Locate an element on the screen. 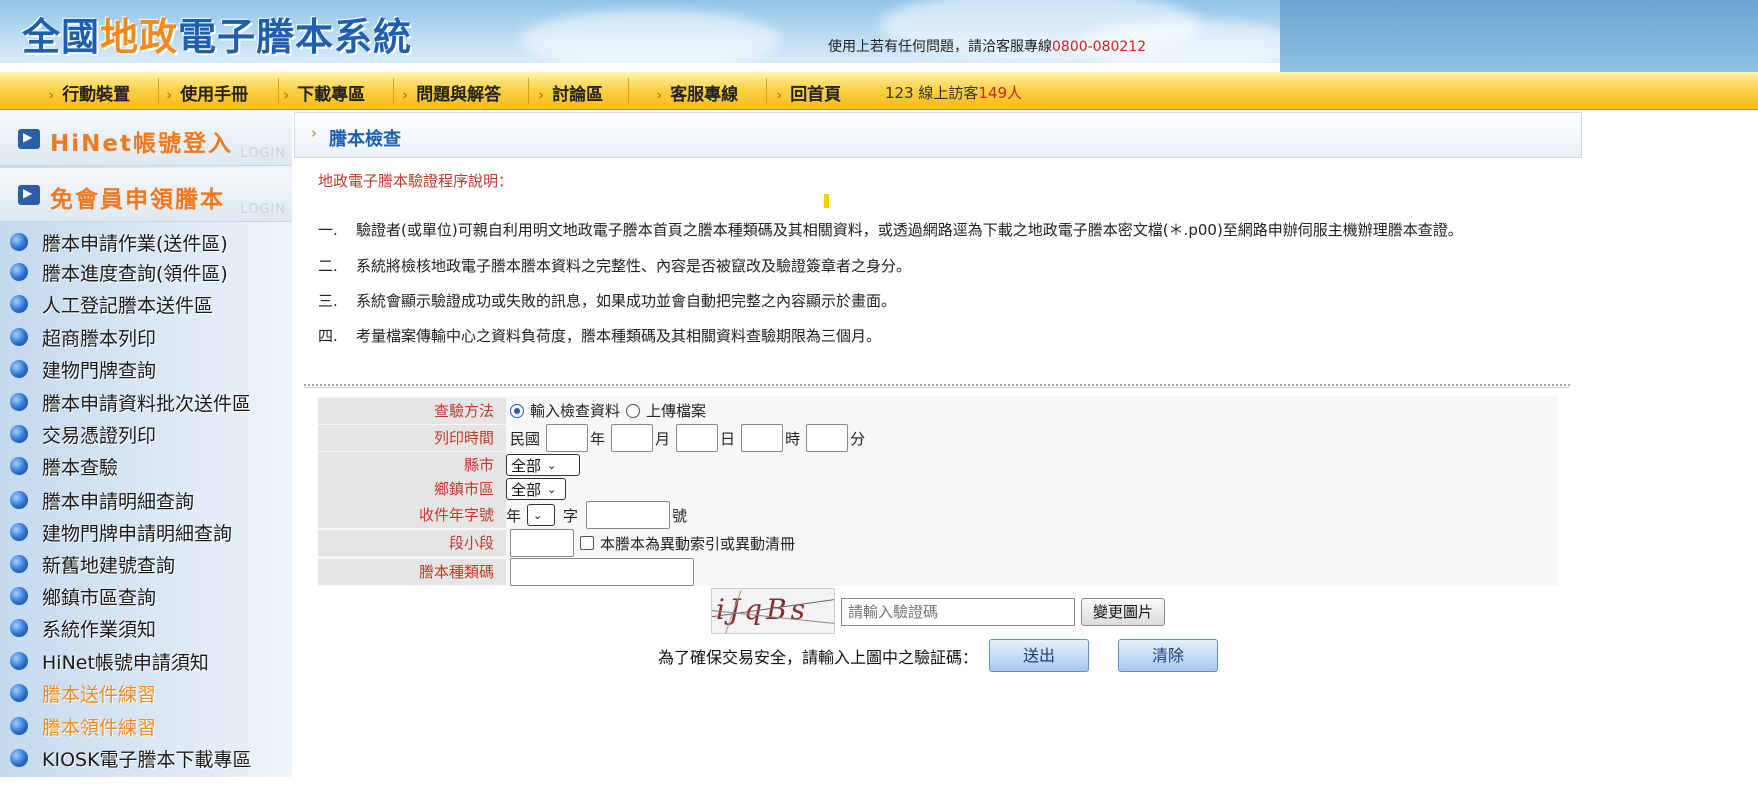 Image resolution: width=1758 pixels, height=797 pixels. city-label: 縣市 is located at coordinates (412, 465).